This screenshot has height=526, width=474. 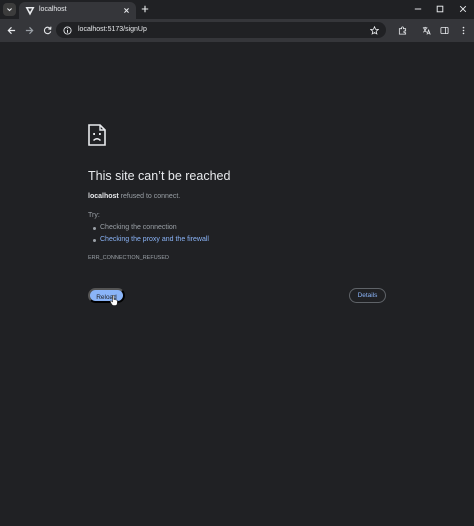 I want to click on plus-icon, so click(x=145, y=9).